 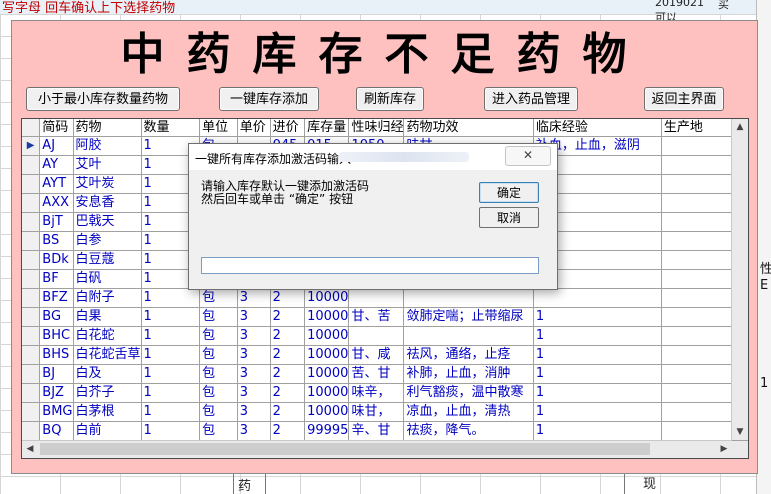 I want to click on table-cell: 敛肺定喘；止带缩尿, so click(x=468, y=317).